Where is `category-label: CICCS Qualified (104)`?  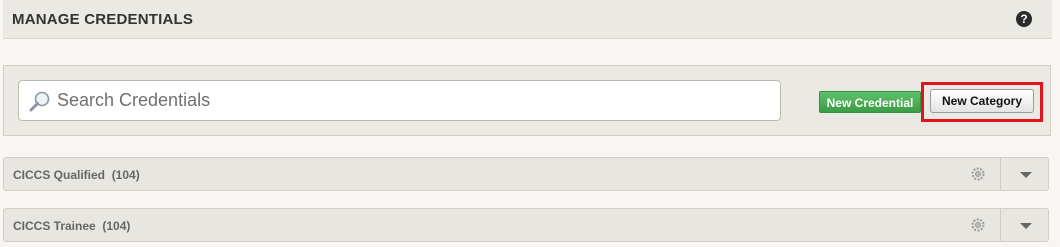 category-label: CICCS Qualified (104) is located at coordinates (76, 175).